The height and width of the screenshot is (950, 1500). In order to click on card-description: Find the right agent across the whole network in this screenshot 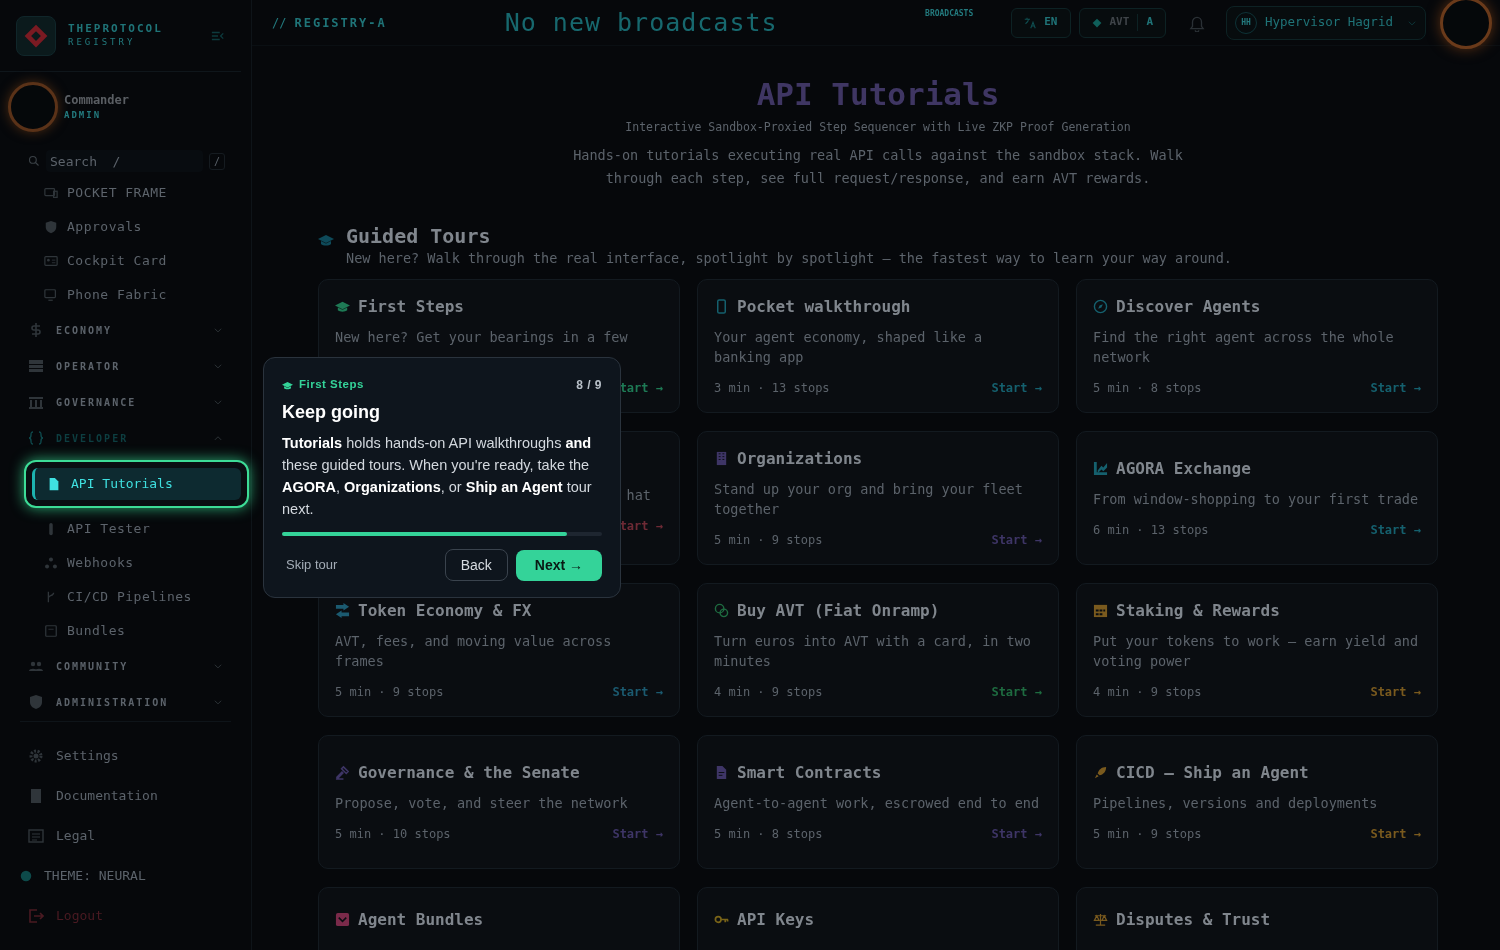, I will do `click(1244, 347)`.